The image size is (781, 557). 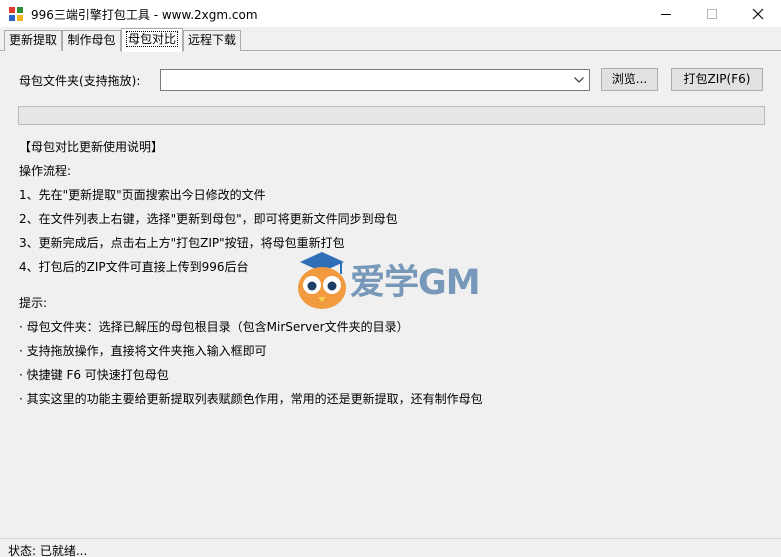 I want to click on window-title: 996三端引擎打包工具 - www.2xgm.com, so click(x=144, y=15).